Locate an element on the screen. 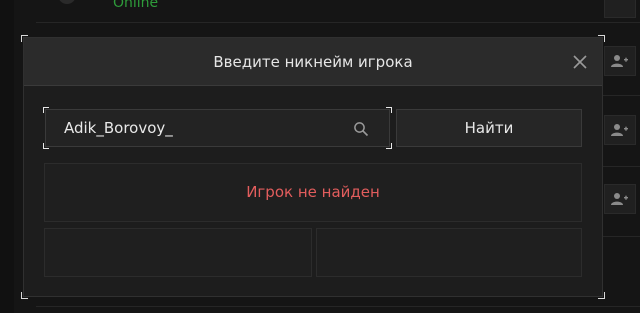 This screenshot has width=640, height=313. dialog-title: Введите никнейм игрока is located at coordinates (313, 62).